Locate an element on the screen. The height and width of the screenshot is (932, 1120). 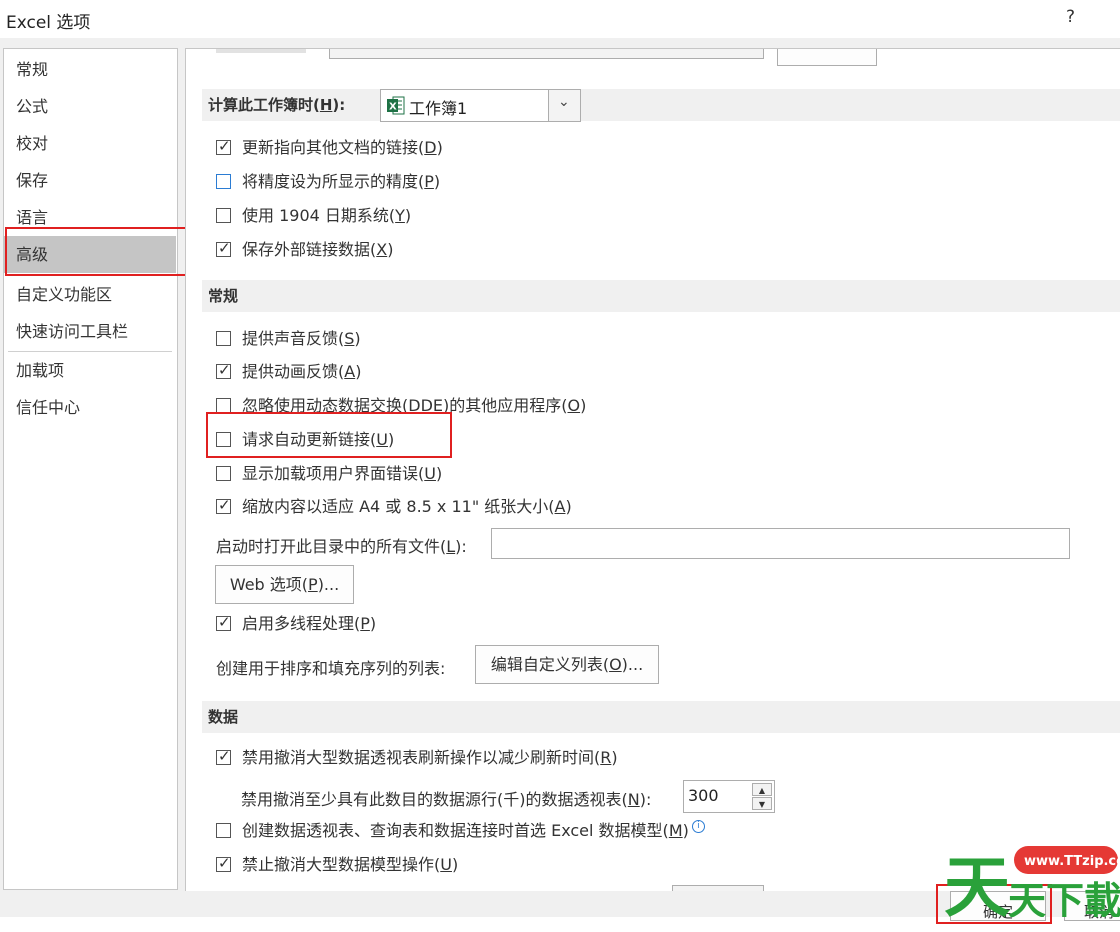
min-rows-value: 300 is located at coordinates (703, 795).